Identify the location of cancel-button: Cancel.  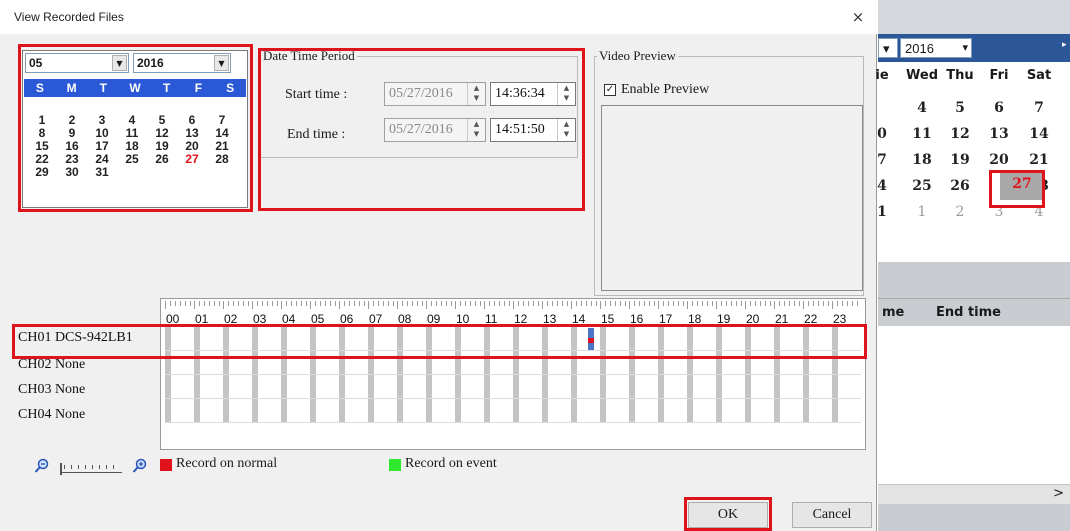
(832, 515).